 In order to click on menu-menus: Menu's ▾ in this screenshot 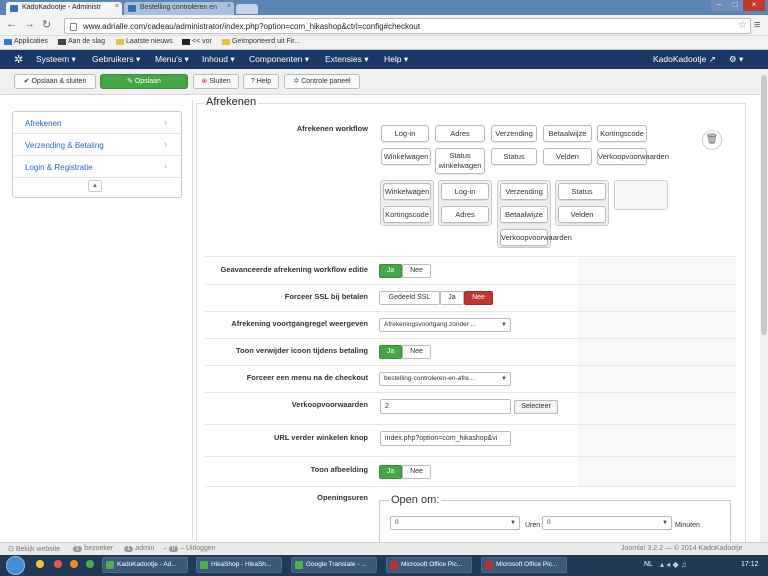, I will do `click(172, 59)`.